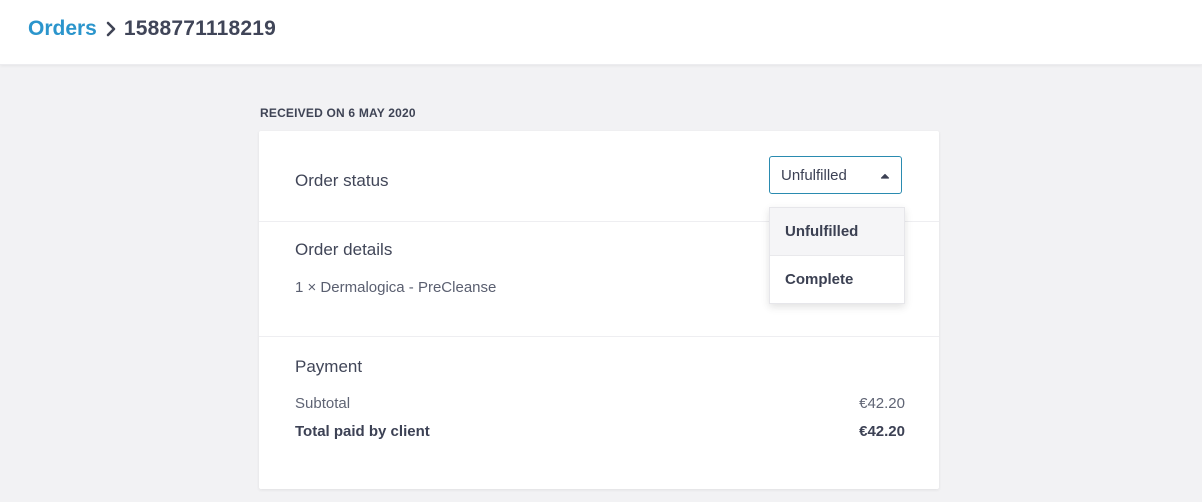 Image resolution: width=1202 pixels, height=502 pixels. Describe the element at coordinates (882, 431) in the screenshot. I see `total-value: €42.20` at that location.